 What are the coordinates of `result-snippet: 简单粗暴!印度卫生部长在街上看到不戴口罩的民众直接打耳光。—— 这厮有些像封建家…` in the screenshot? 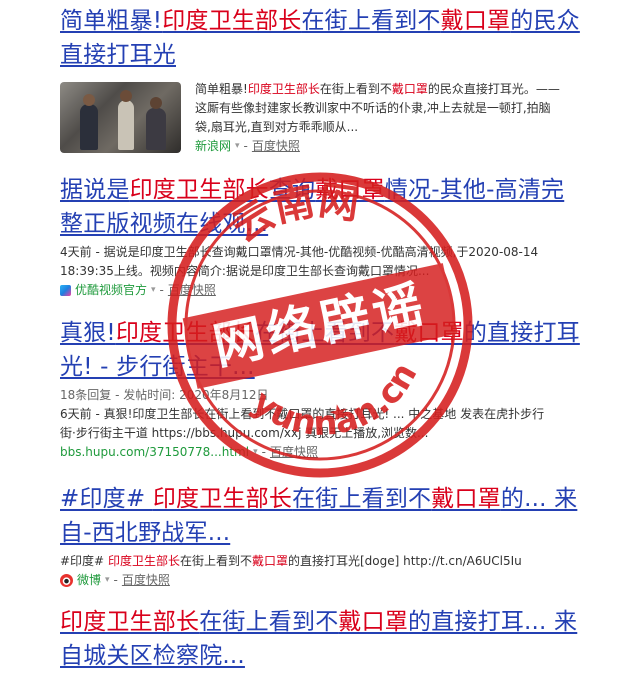 It's located at (377, 108).